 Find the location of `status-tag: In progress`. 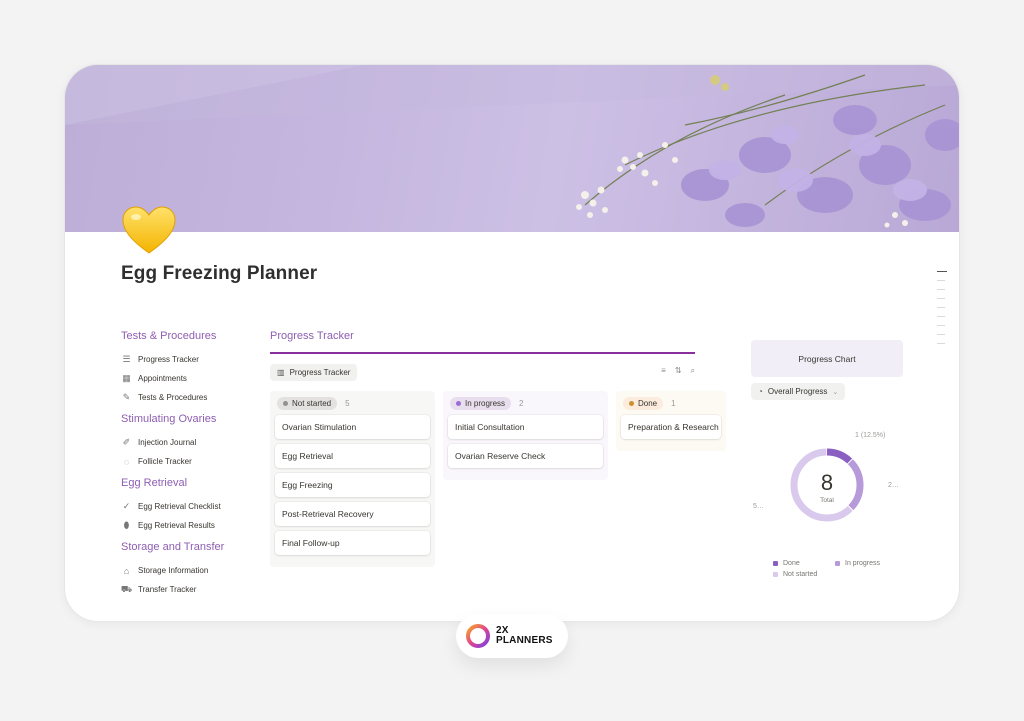

status-tag: In progress is located at coordinates (481, 403).